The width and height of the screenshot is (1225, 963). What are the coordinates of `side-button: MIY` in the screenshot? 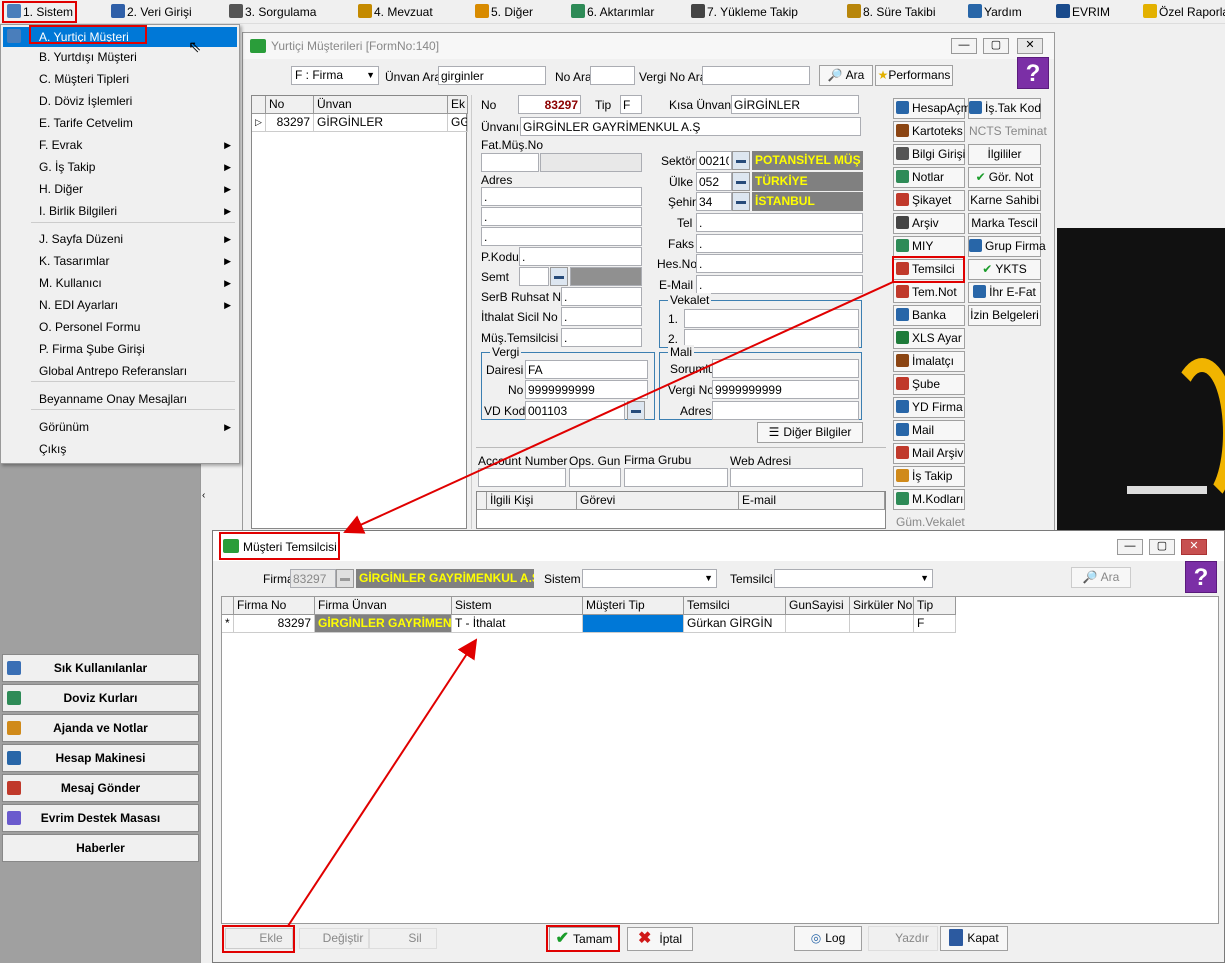 It's located at (929, 246).